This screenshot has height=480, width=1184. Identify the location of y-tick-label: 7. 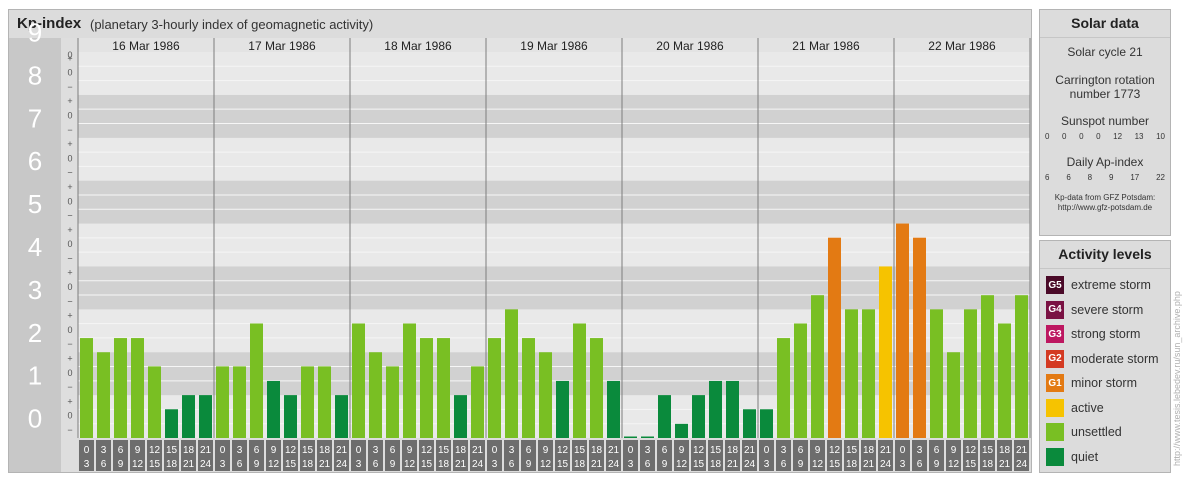
(35, 118).